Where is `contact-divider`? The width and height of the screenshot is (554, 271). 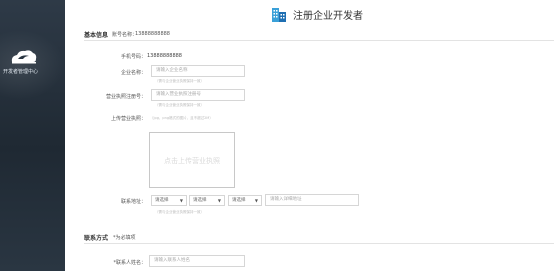 contact-divider is located at coordinates (319, 243).